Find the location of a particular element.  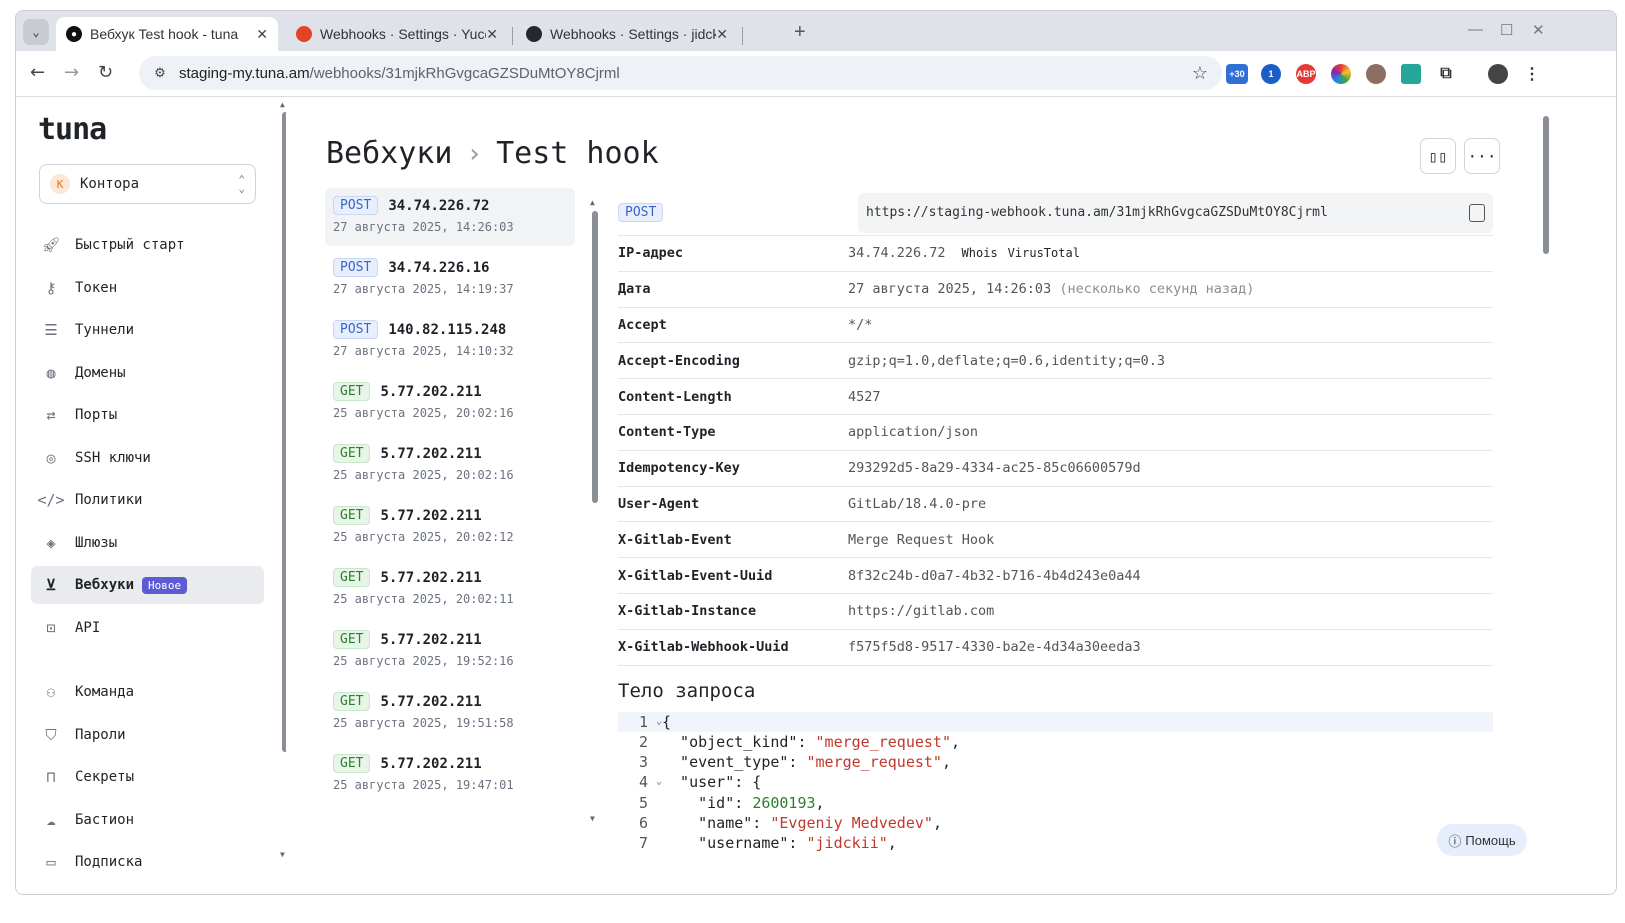

header-name: Content-Length is located at coordinates (675, 396).